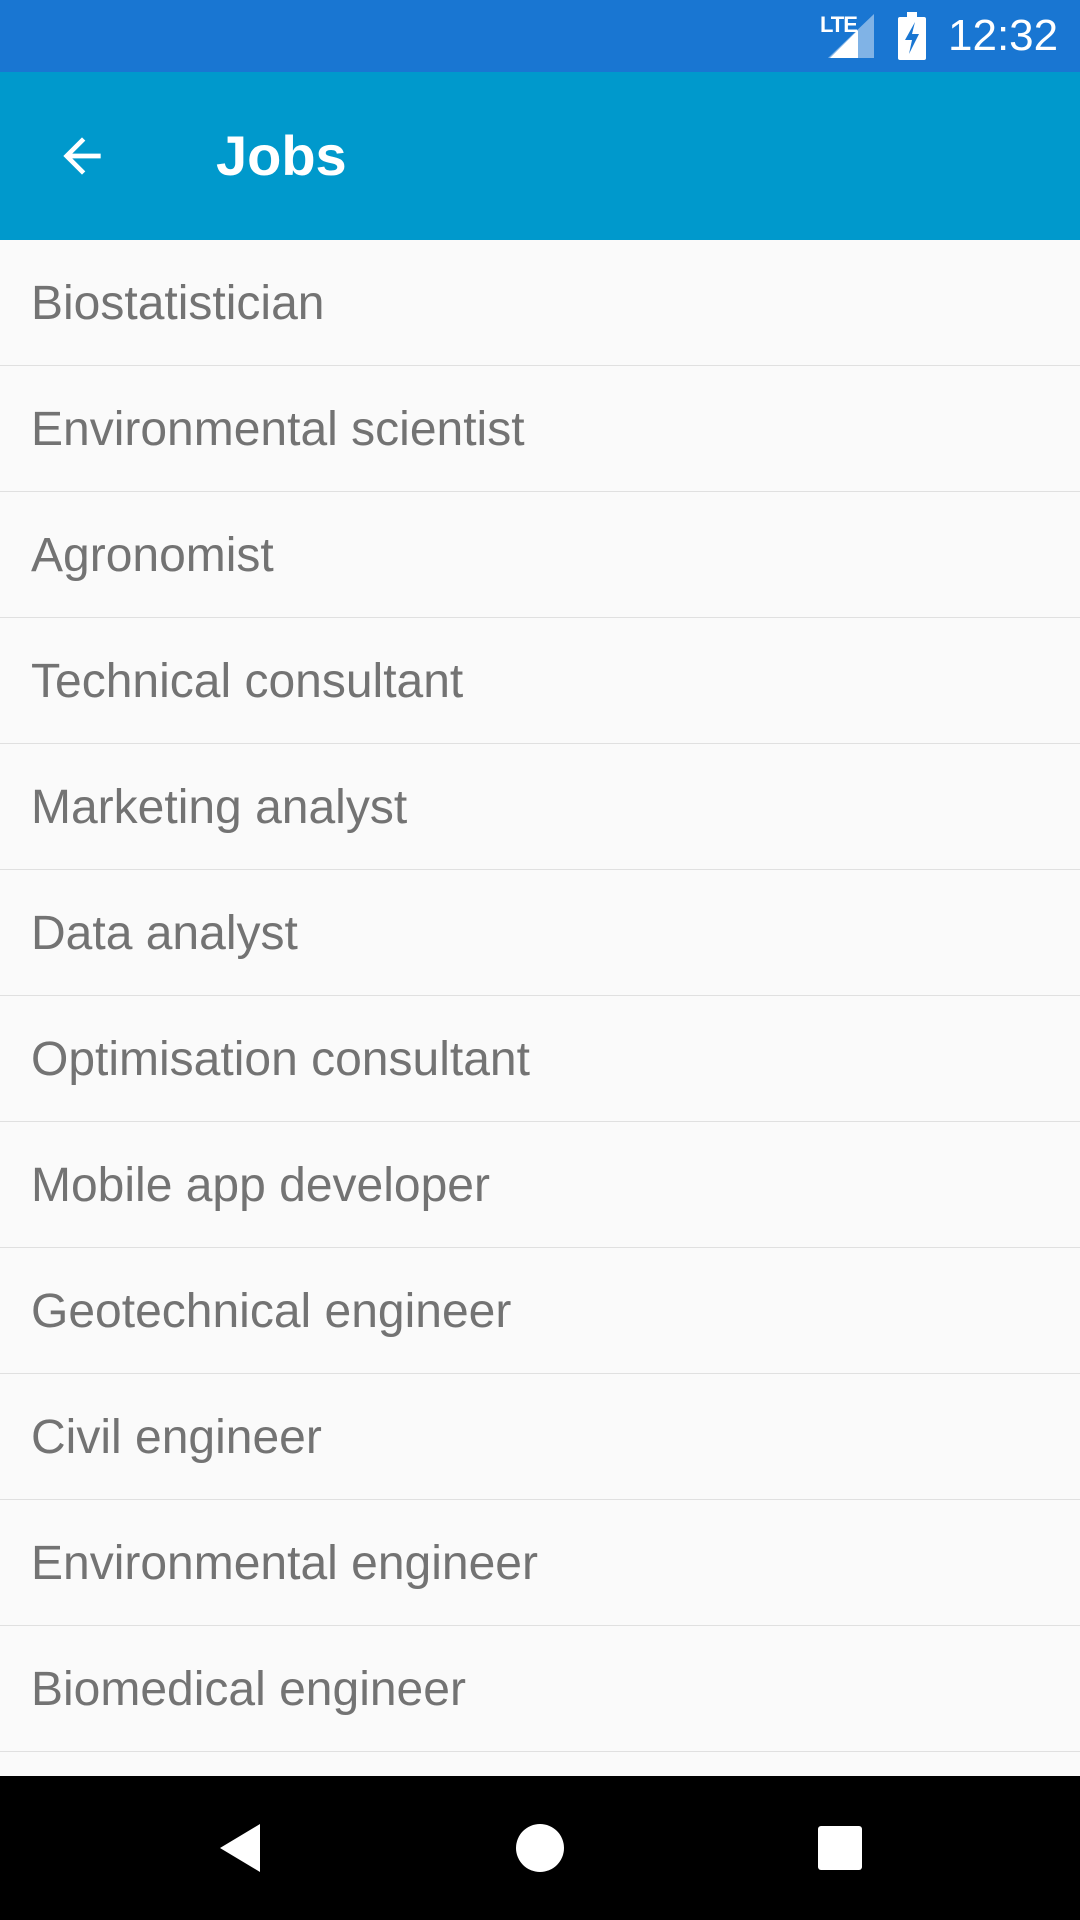 The image size is (1080, 1920). I want to click on job-title: Civil engineer, so click(176, 1437).